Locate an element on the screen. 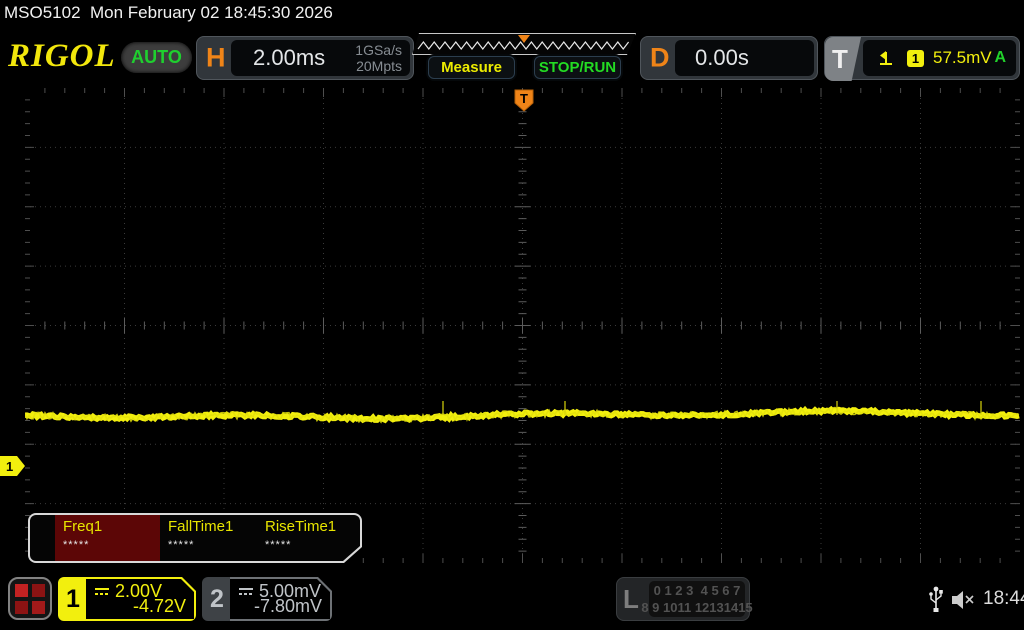  measurement-label: Freq1 is located at coordinates (83, 526).